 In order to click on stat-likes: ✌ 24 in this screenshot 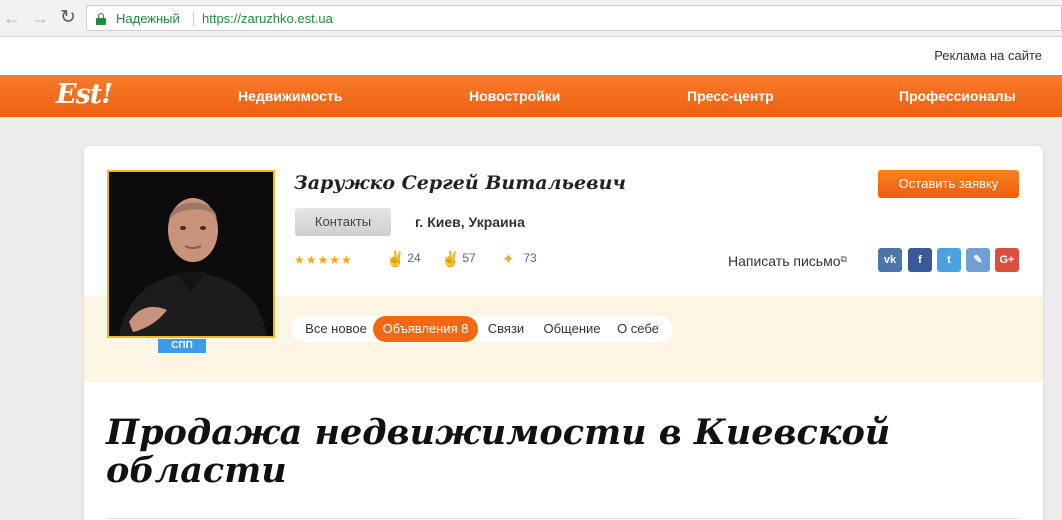, I will do `click(403, 259)`.